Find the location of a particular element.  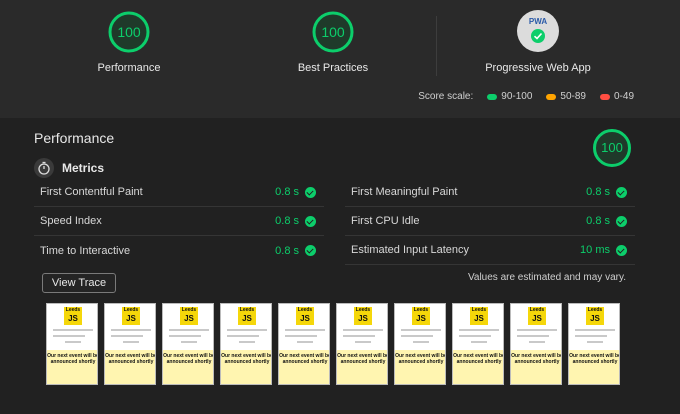

metric-value: 10 ms is located at coordinates (595, 250).